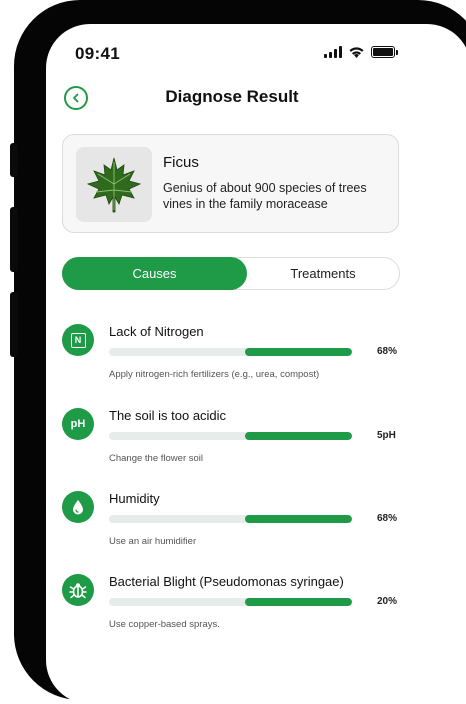 The height and width of the screenshot is (704, 466). Describe the element at coordinates (232, 96) in the screenshot. I see `page-title: Diagnose Result` at that location.